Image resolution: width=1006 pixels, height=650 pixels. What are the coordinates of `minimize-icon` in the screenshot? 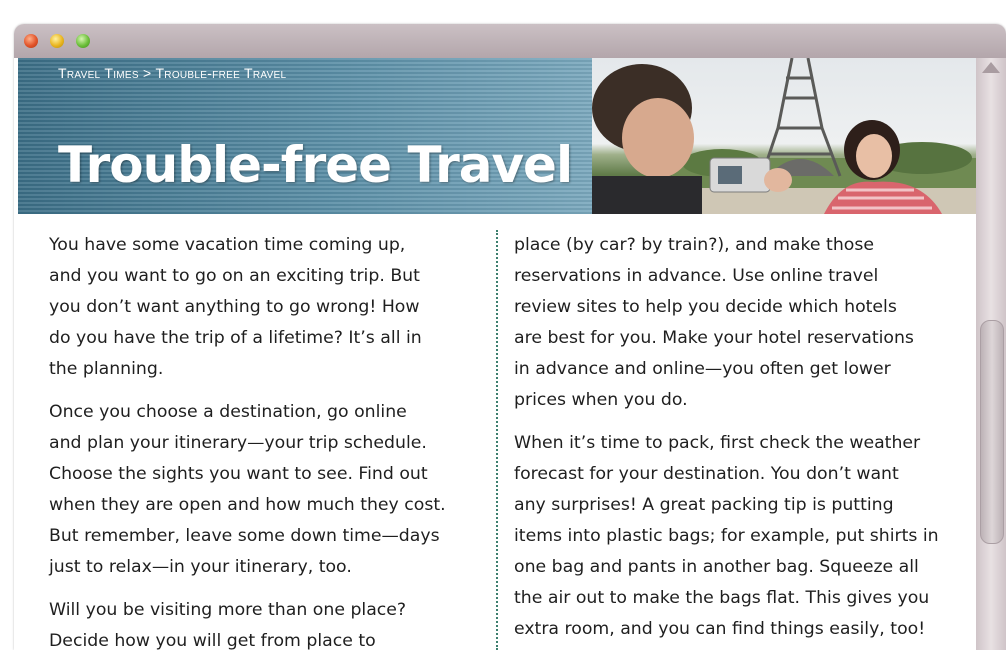 It's located at (57, 41).